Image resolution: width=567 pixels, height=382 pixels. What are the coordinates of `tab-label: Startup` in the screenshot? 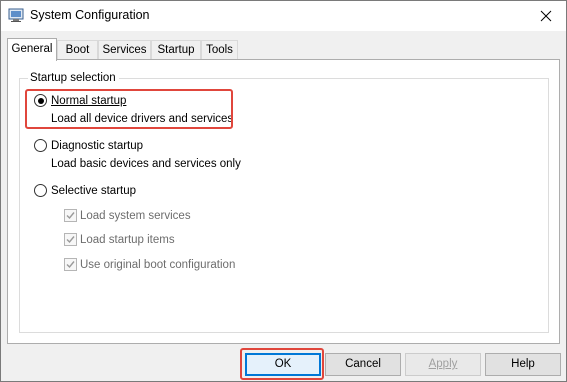 It's located at (176, 50).